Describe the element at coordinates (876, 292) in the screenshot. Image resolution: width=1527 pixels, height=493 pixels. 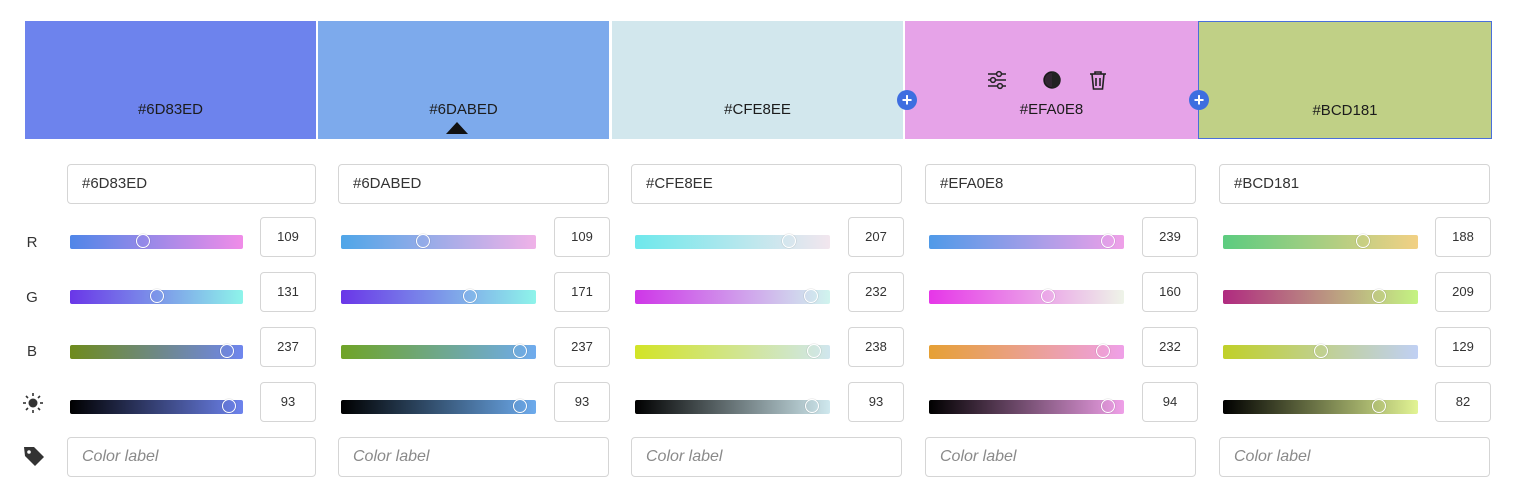
I see `green-value-input: 232` at that location.